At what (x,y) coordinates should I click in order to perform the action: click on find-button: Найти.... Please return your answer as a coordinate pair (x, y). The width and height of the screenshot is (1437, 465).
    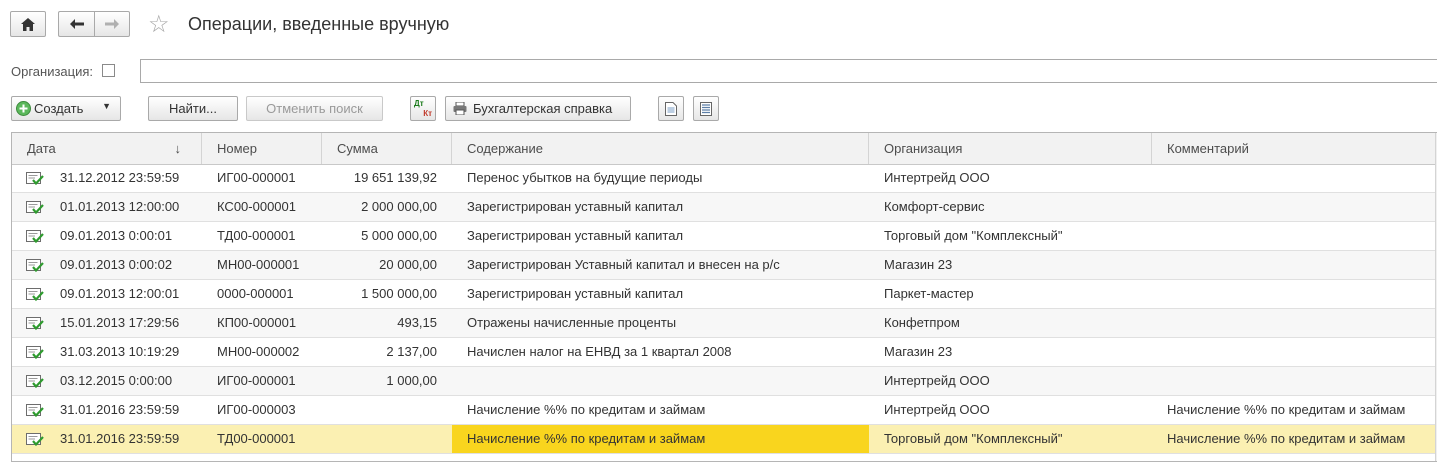
    Looking at the image, I should click on (193, 108).